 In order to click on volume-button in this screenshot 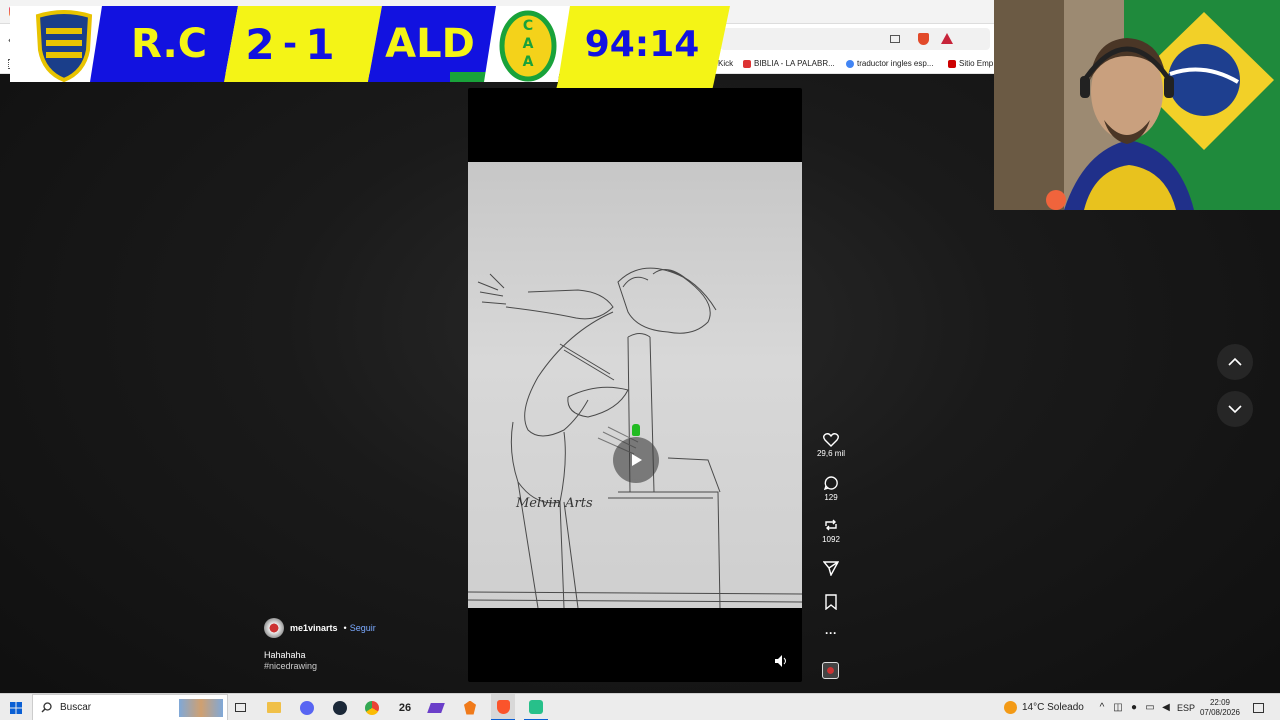, I will do `click(782, 662)`.